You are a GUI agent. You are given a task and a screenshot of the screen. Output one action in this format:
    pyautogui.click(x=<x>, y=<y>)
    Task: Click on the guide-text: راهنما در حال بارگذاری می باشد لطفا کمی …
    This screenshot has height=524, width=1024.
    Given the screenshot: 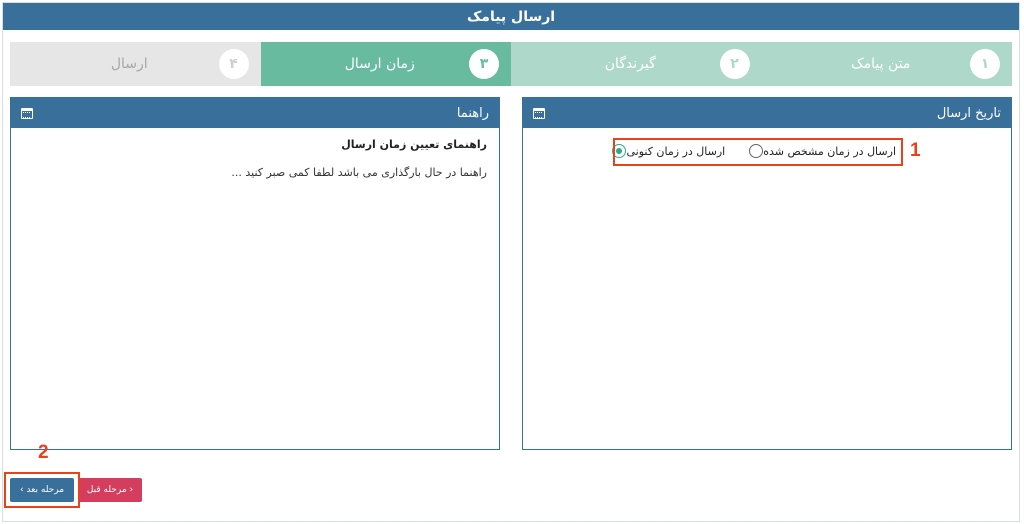 What is the action you would take?
    pyautogui.click(x=359, y=172)
    